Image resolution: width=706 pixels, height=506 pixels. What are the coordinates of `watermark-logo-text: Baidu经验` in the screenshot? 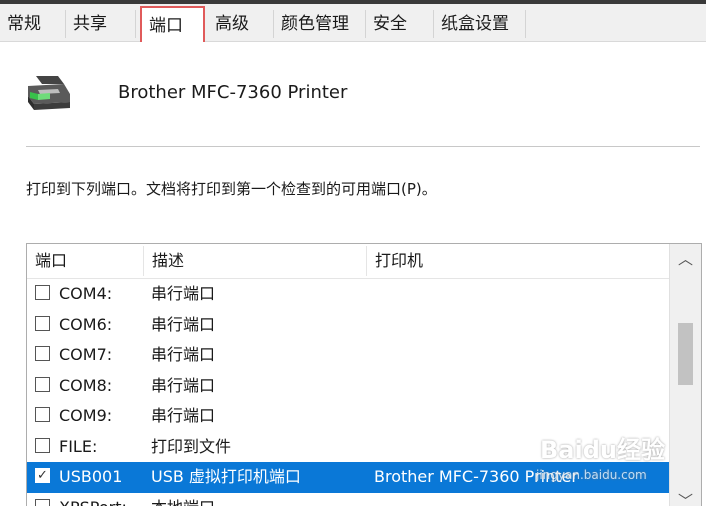 It's located at (602, 447).